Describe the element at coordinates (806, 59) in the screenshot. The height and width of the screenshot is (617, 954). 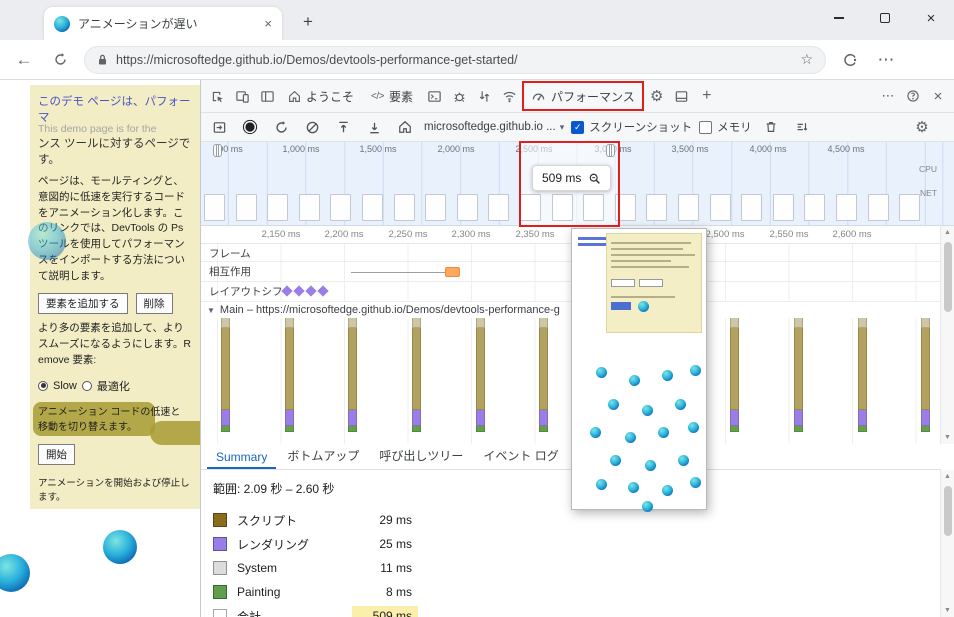
I see `favorite-star-icon: ☆` at that location.